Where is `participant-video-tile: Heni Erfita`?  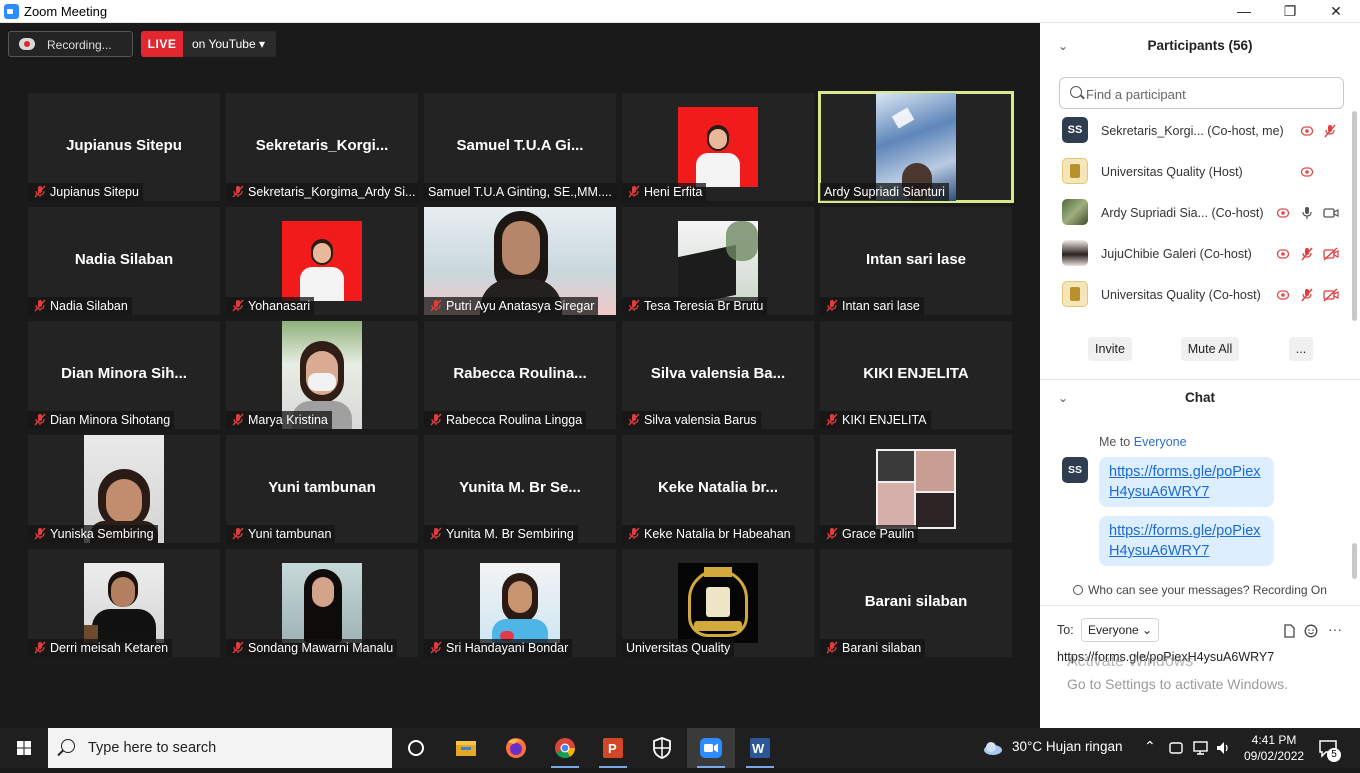 participant-video-tile: Heni Erfita is located at coordinates (718, 147).